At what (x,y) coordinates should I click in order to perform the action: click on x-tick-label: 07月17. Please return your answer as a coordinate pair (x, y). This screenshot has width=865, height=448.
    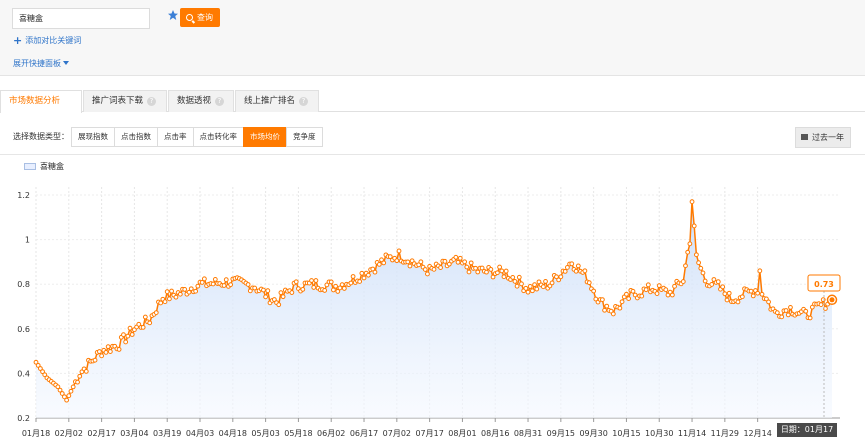
    Looking at the image, I should click on (429, 433).